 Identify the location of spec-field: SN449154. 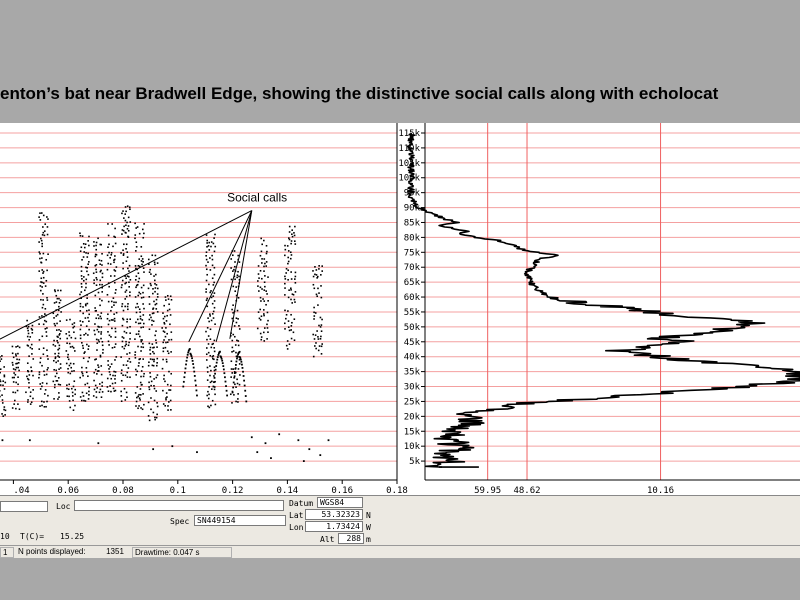
(240, 520).